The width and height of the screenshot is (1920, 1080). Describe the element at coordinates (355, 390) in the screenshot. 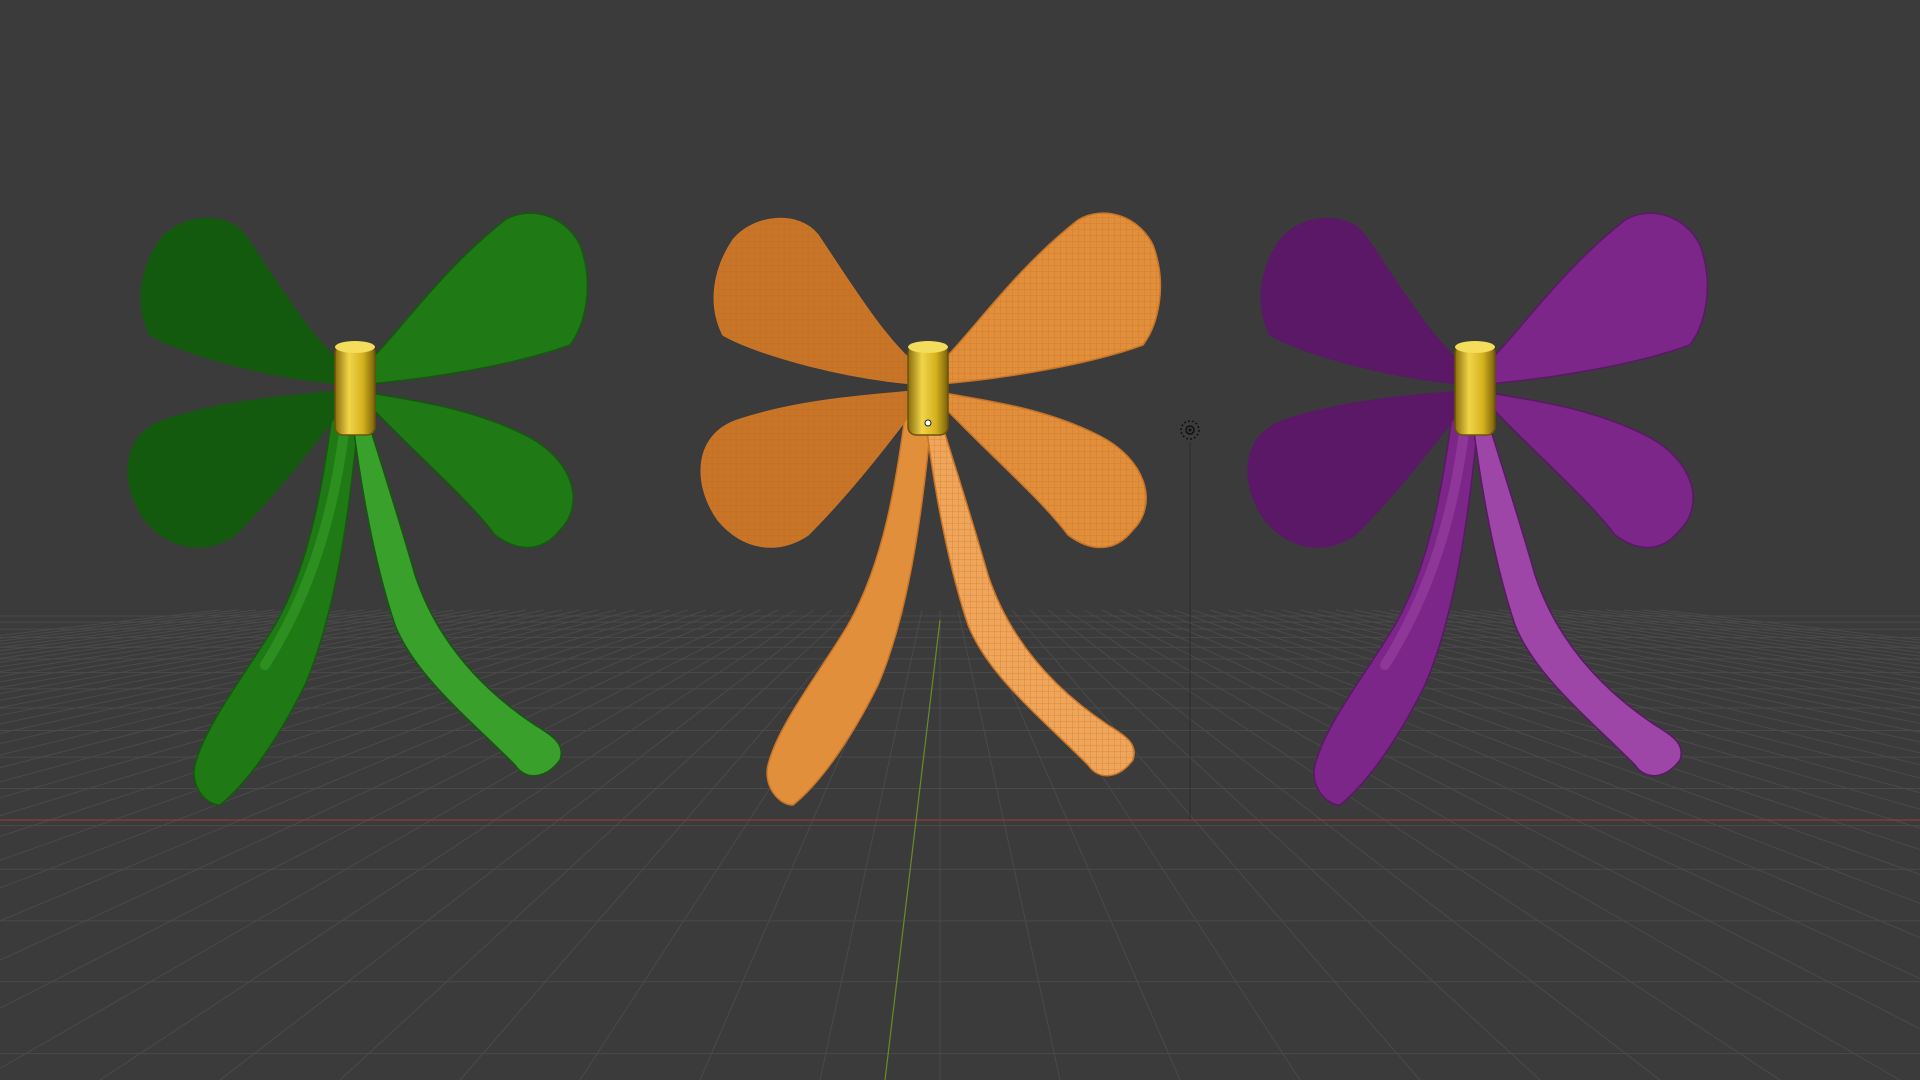

I see `bow-green-gold-band` at that location.